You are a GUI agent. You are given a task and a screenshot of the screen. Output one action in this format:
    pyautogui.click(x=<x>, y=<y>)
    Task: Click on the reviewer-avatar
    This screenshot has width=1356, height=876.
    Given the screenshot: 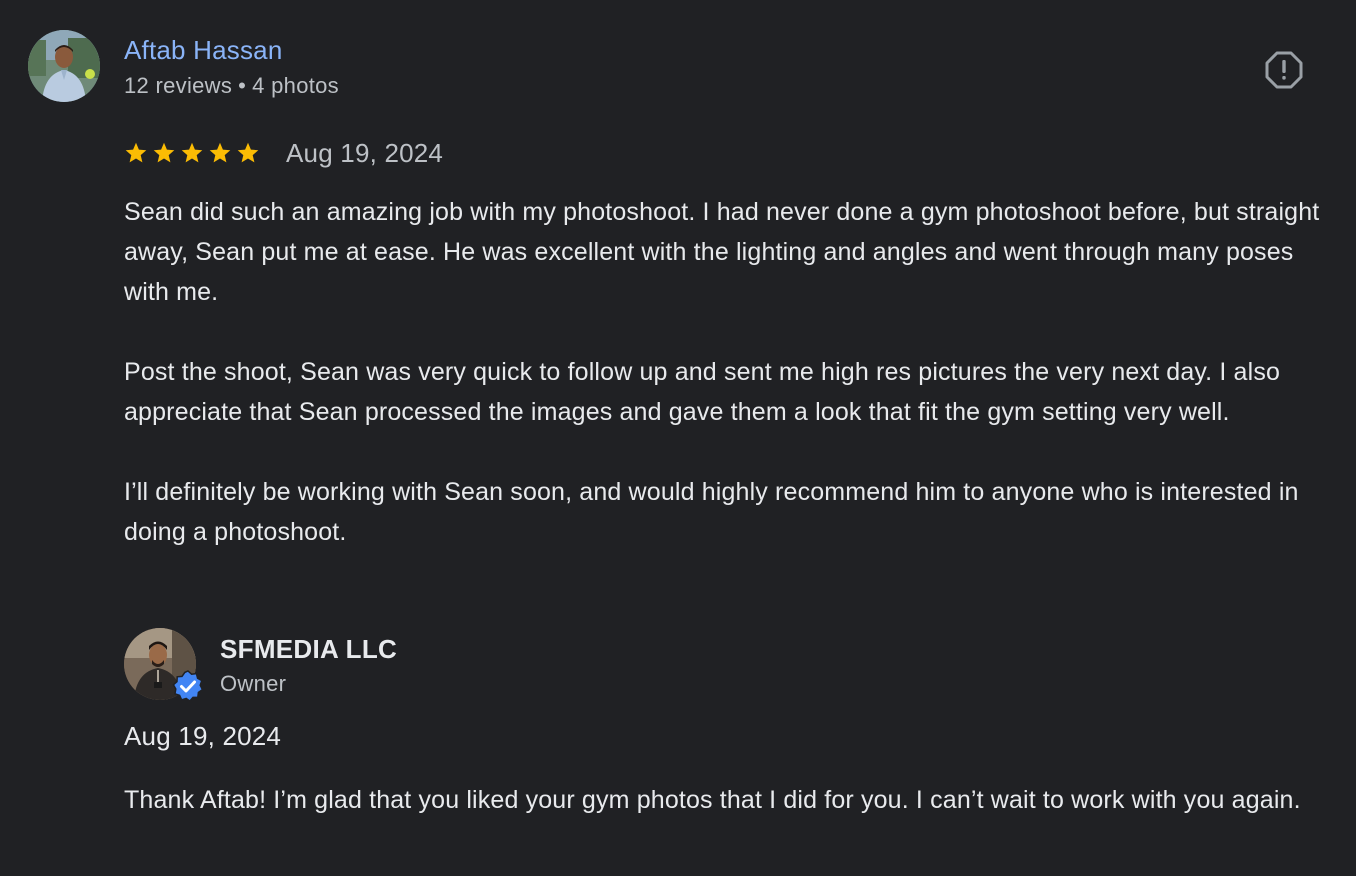 What is the action you would take?
    pyautogui.click(x=64, y=66)
    